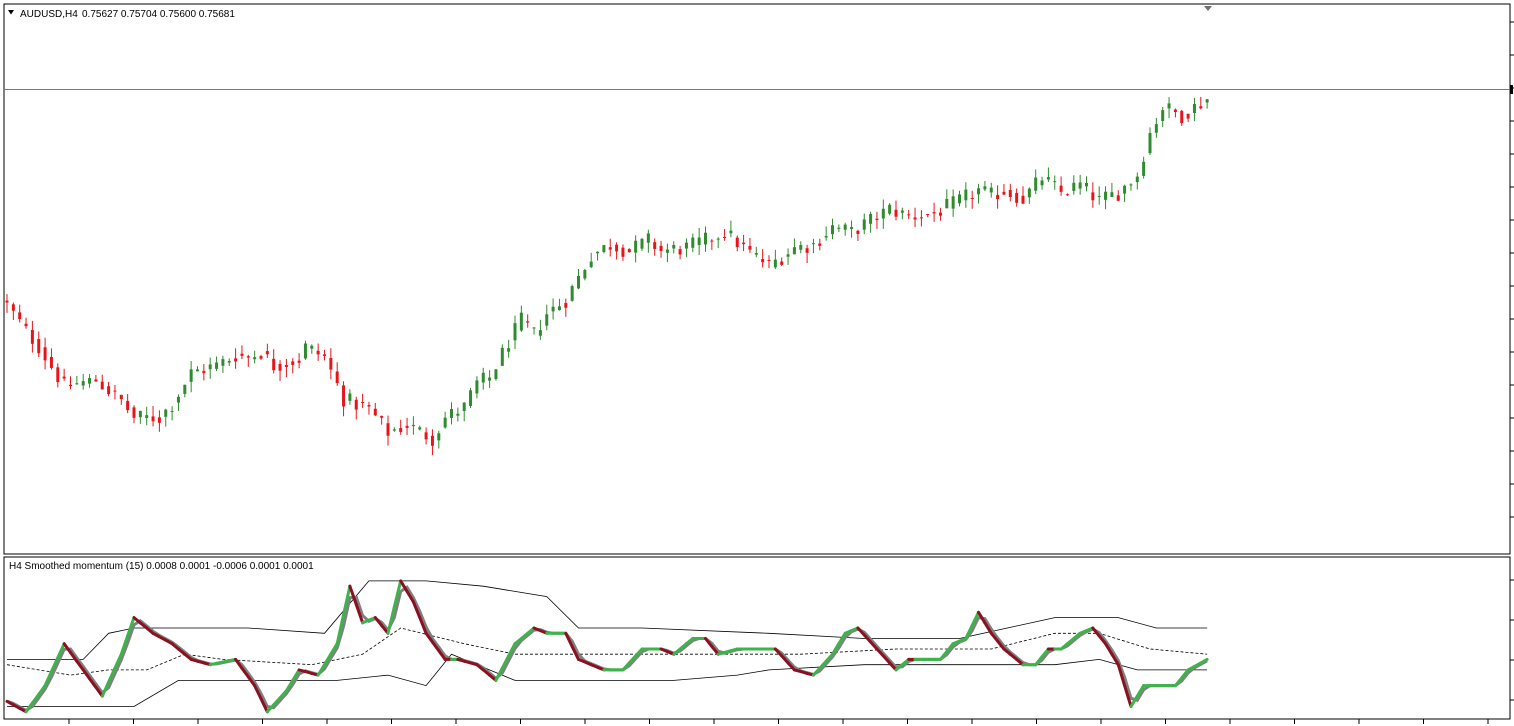 This screenshot has width=1514, height=726. What do you see at coordinates (778, 721) in the screenshot?
I see `time-axis` at bounding box center [778, 721].